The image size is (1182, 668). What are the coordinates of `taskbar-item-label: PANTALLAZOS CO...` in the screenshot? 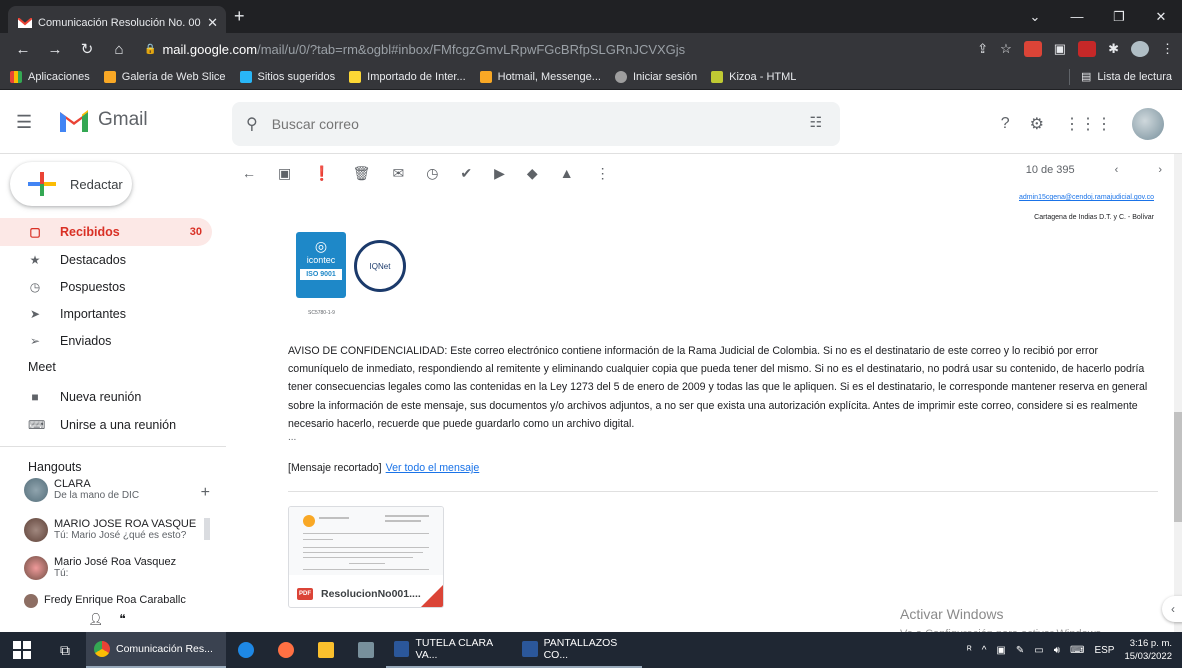 It's located at (580, 649).